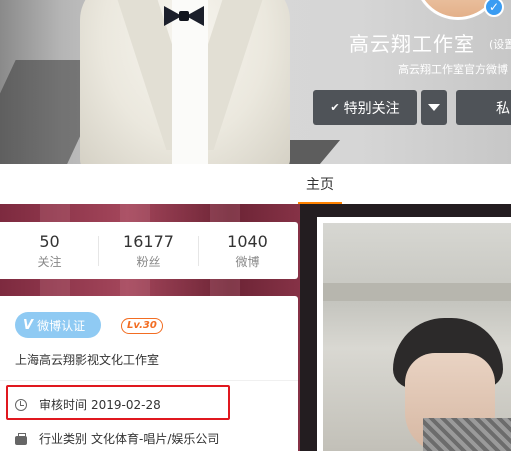  I want to click on weibo-verified-badge: V 微博认证, so click(58, 325).